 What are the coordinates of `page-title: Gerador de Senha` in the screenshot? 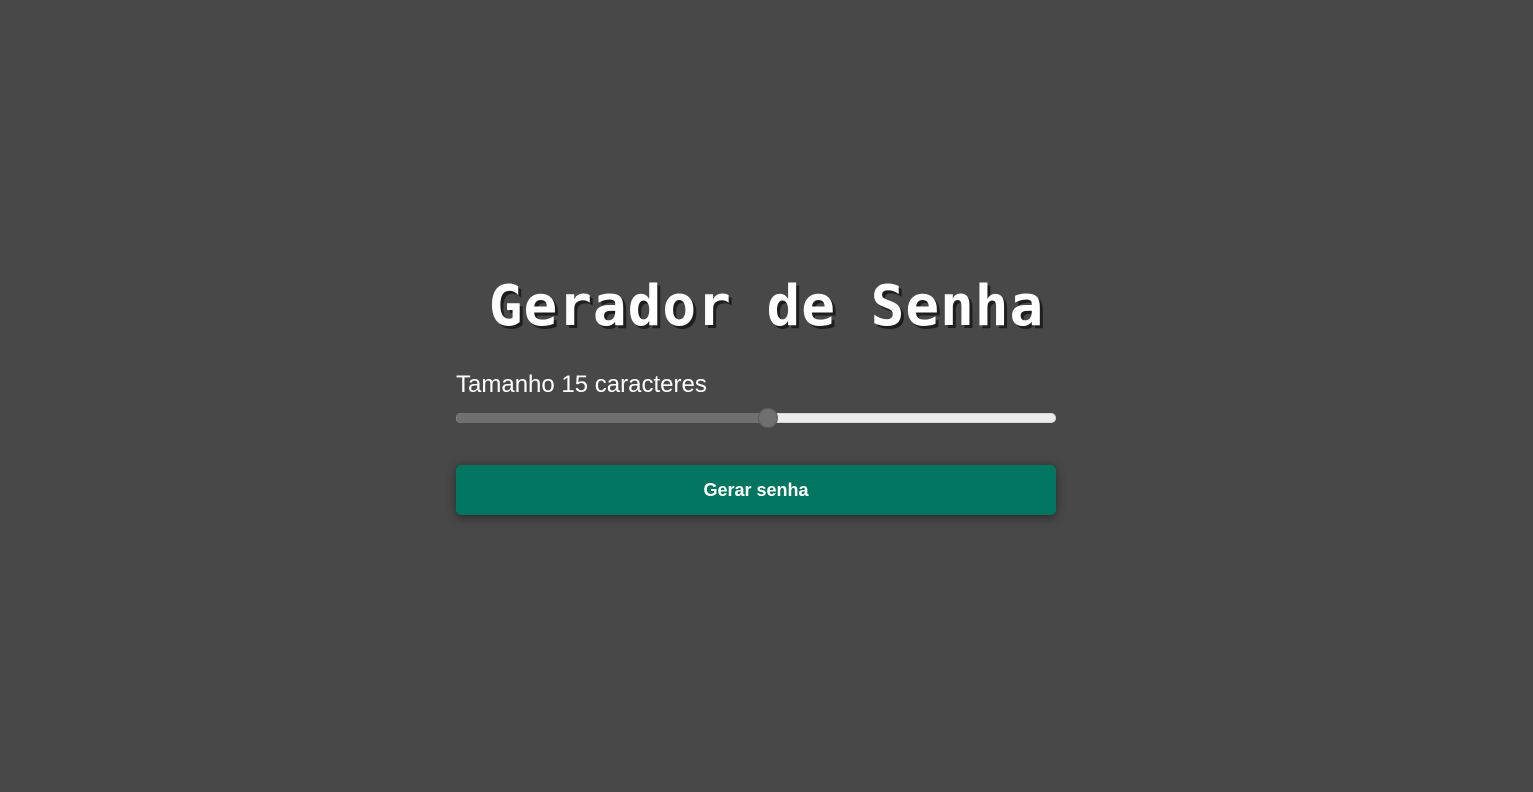 It's located at (766, 306).